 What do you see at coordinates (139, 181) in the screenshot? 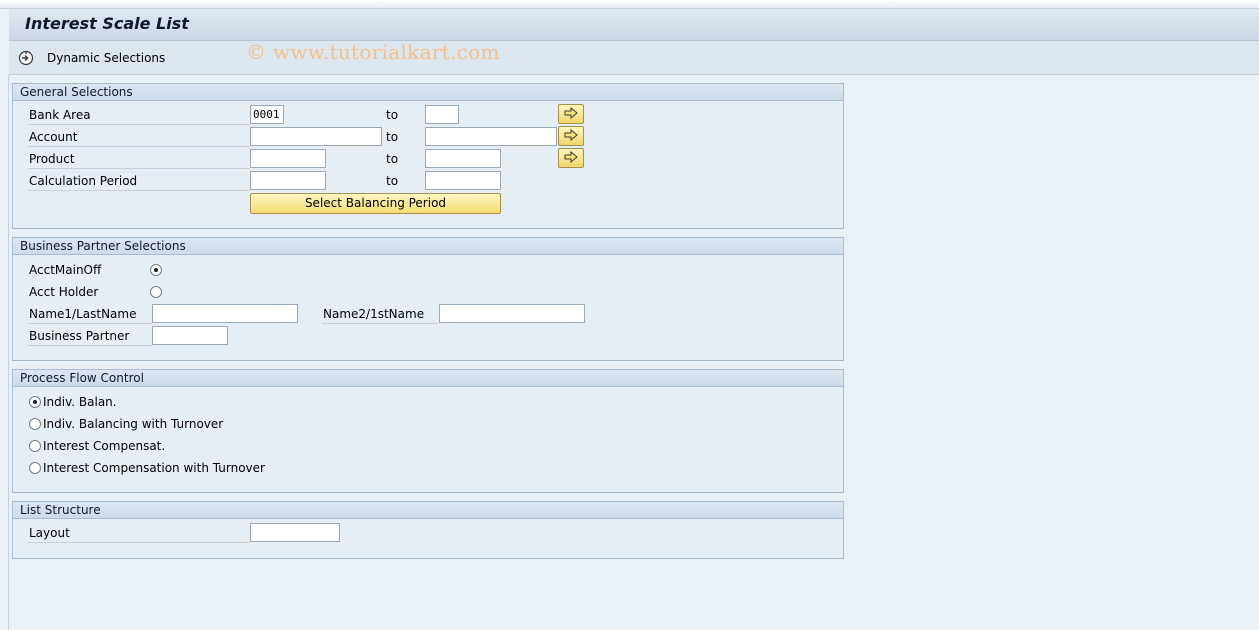
I see `calculation-period-label-cell: Calculation Period` at bounding box center [139, 181].